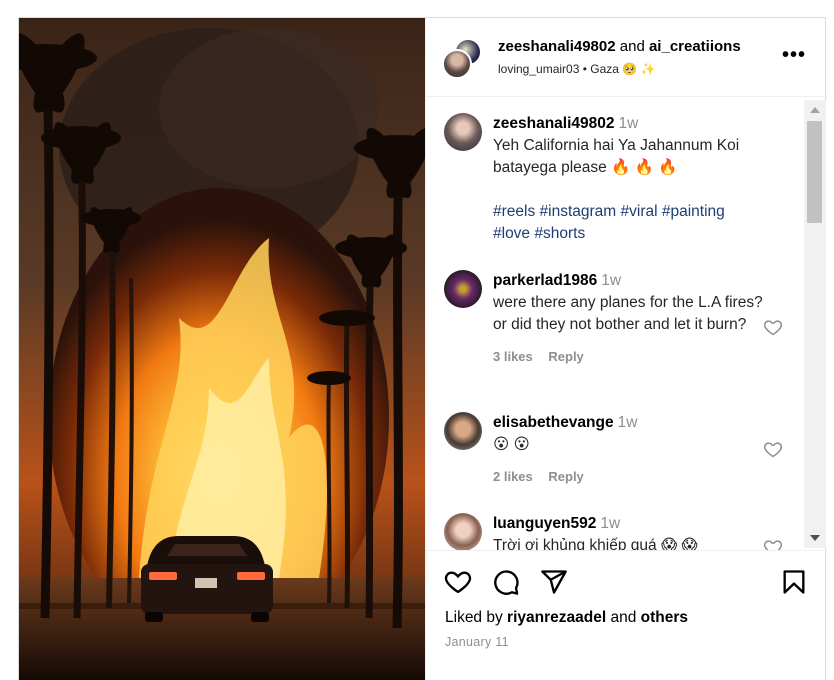 The width and height of the screenshot is (834, 680). I want to click on owners-avatar-stack, so click(463, 59).